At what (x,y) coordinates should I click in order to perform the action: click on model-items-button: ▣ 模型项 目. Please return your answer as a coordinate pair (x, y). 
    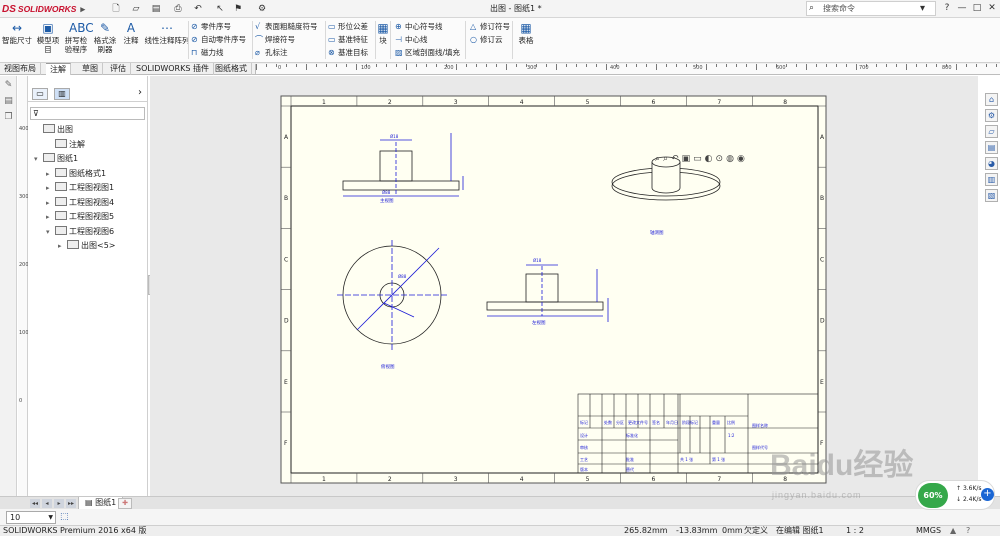
    Looking at the image, I should click on (48, 37).